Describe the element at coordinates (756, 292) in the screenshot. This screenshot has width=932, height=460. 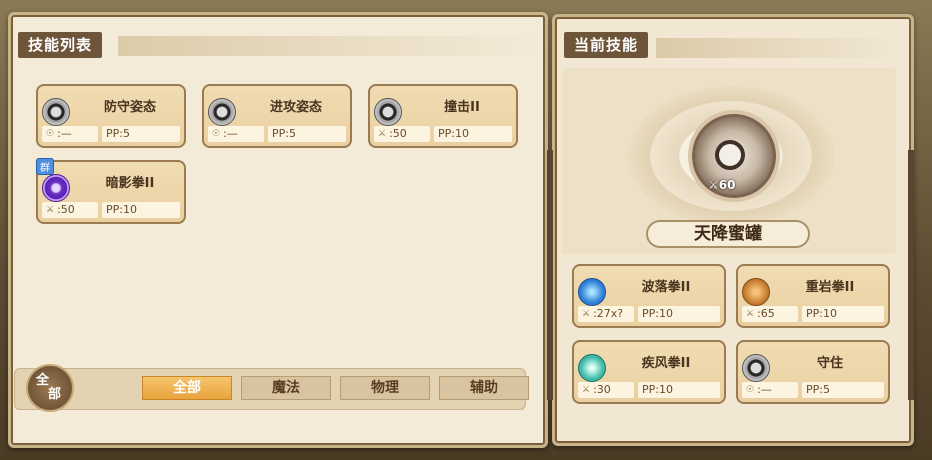
I see `rock-fist-icon` at that location.